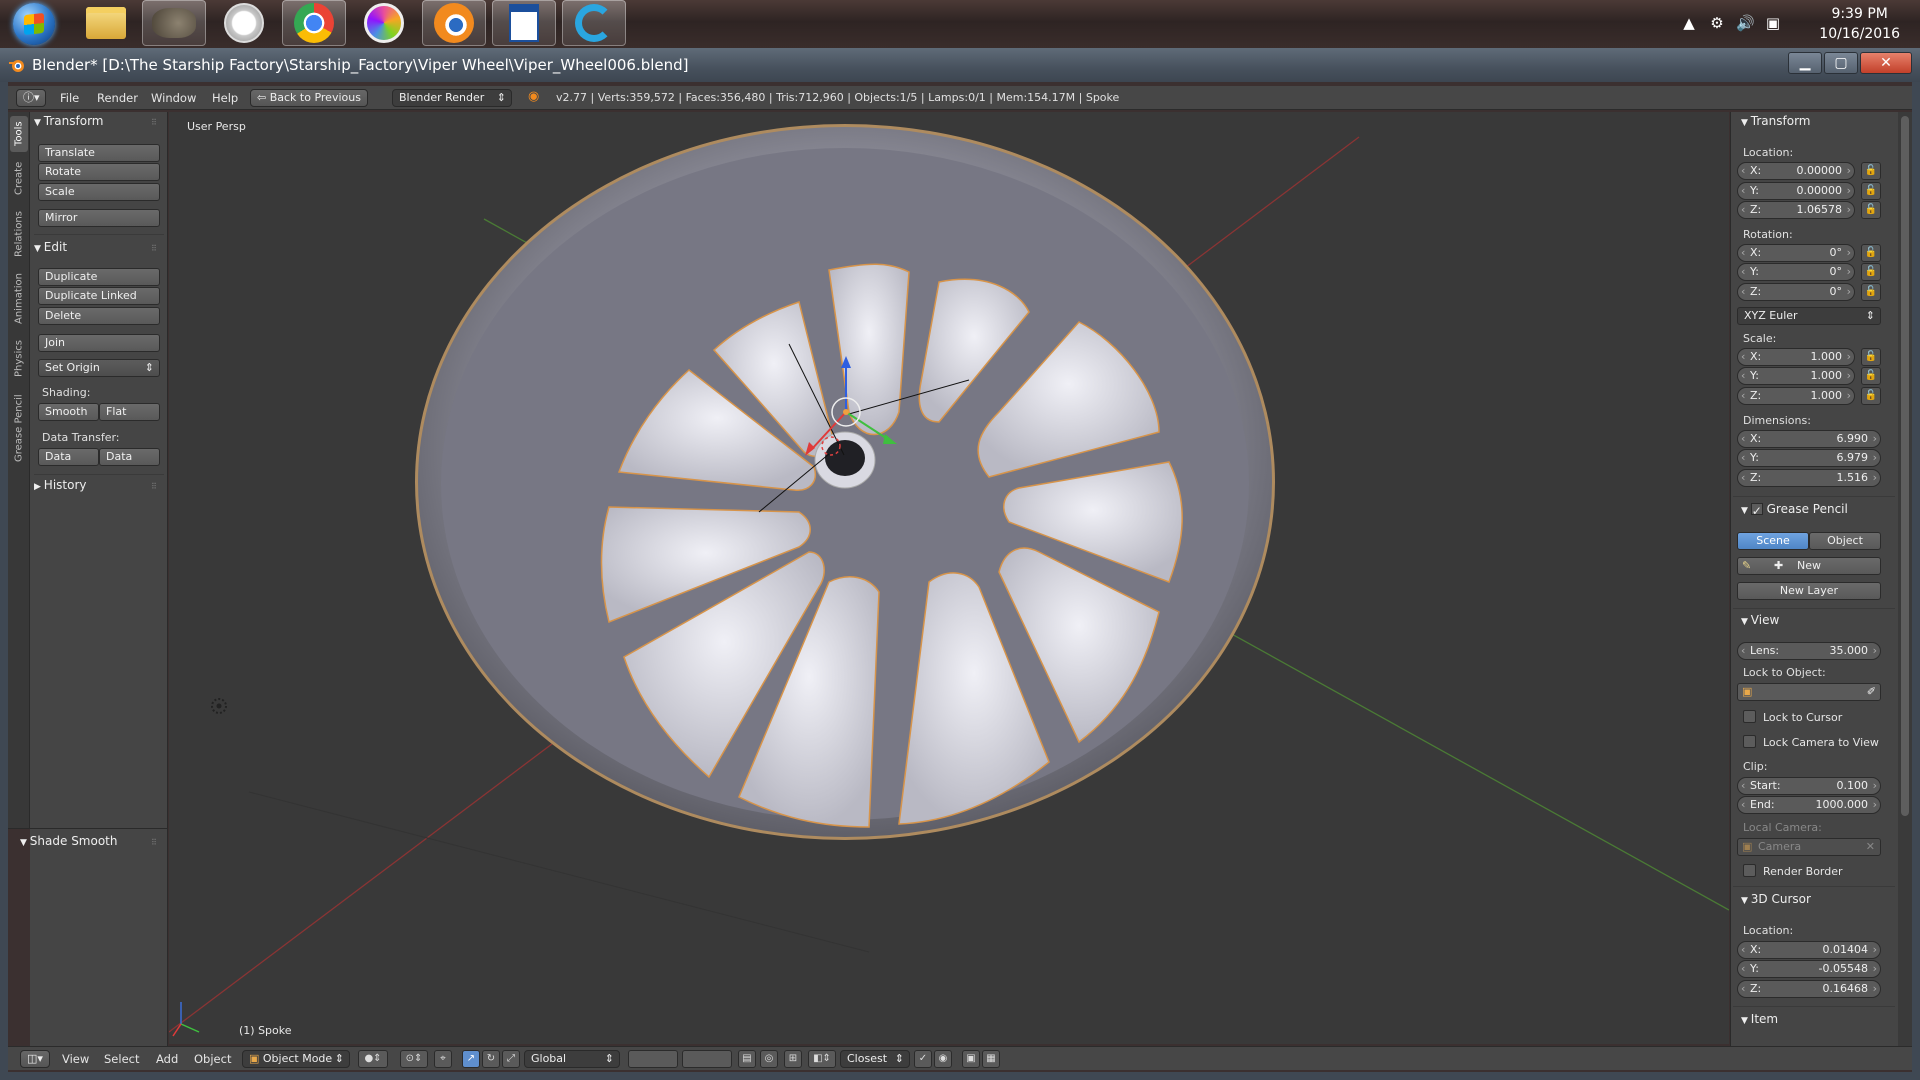  What do you see at coordinates (1745, 23) in the screenshot?
I see `volume-icon: 🔊` at bounding box center [1745, 23].